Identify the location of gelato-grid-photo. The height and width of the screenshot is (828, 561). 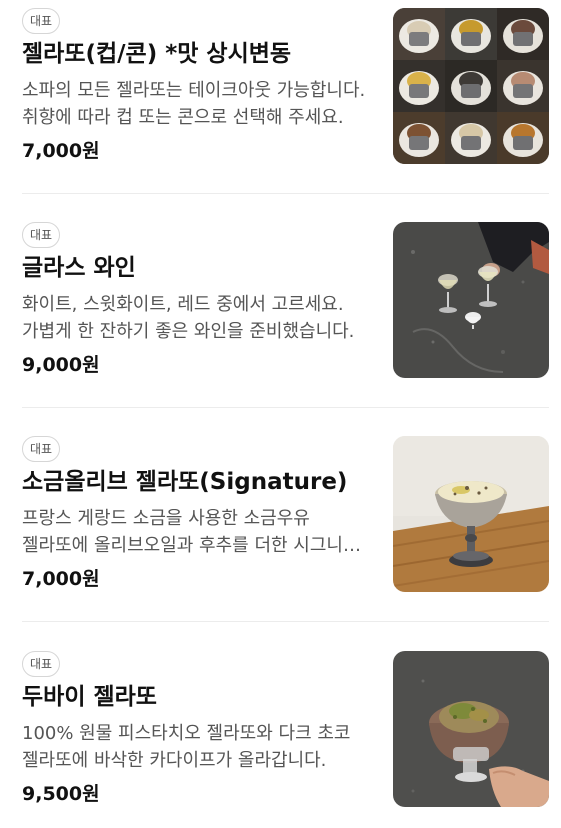
(471, 86).